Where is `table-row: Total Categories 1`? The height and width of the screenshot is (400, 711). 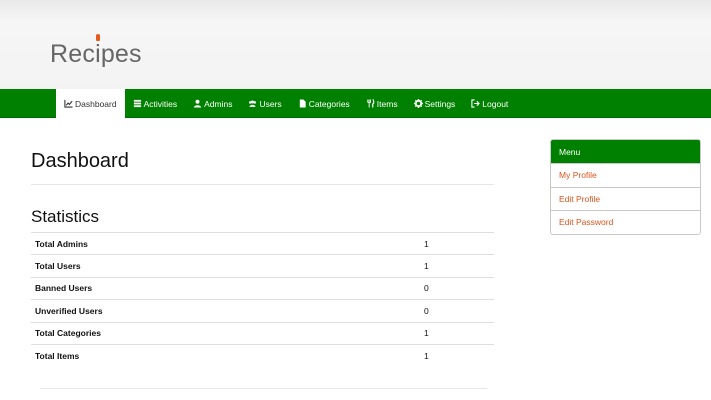
table-row: Total Categories 1 is located at coordinates (262, 333).